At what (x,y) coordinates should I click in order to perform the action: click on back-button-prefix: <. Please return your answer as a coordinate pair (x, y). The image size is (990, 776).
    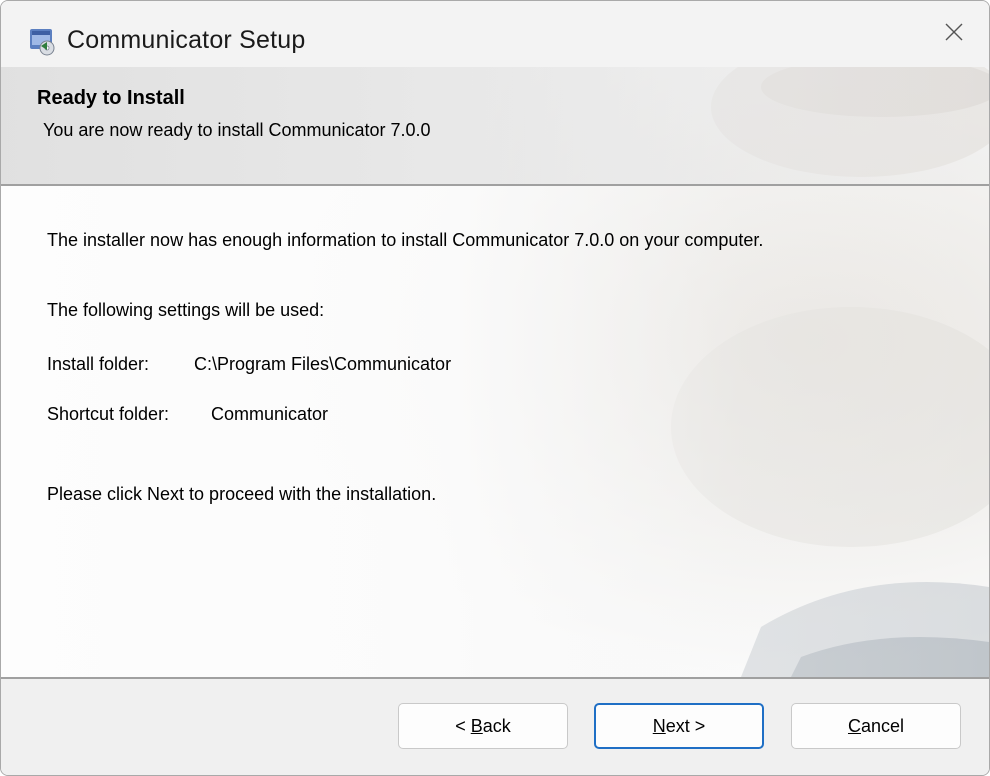
    Looking at the image, I should click on (463, 725).